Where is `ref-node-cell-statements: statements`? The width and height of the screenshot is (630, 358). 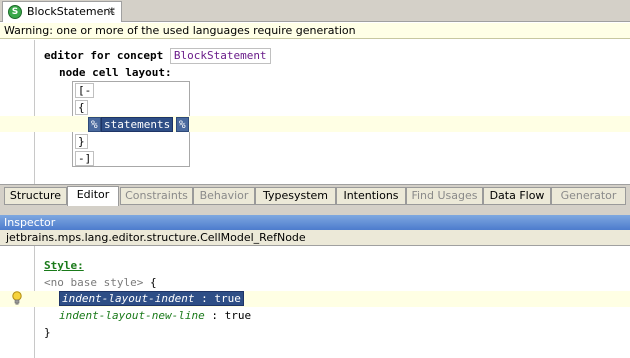
ref-node-cell-statements: statements is located at coordinates (137, 124).